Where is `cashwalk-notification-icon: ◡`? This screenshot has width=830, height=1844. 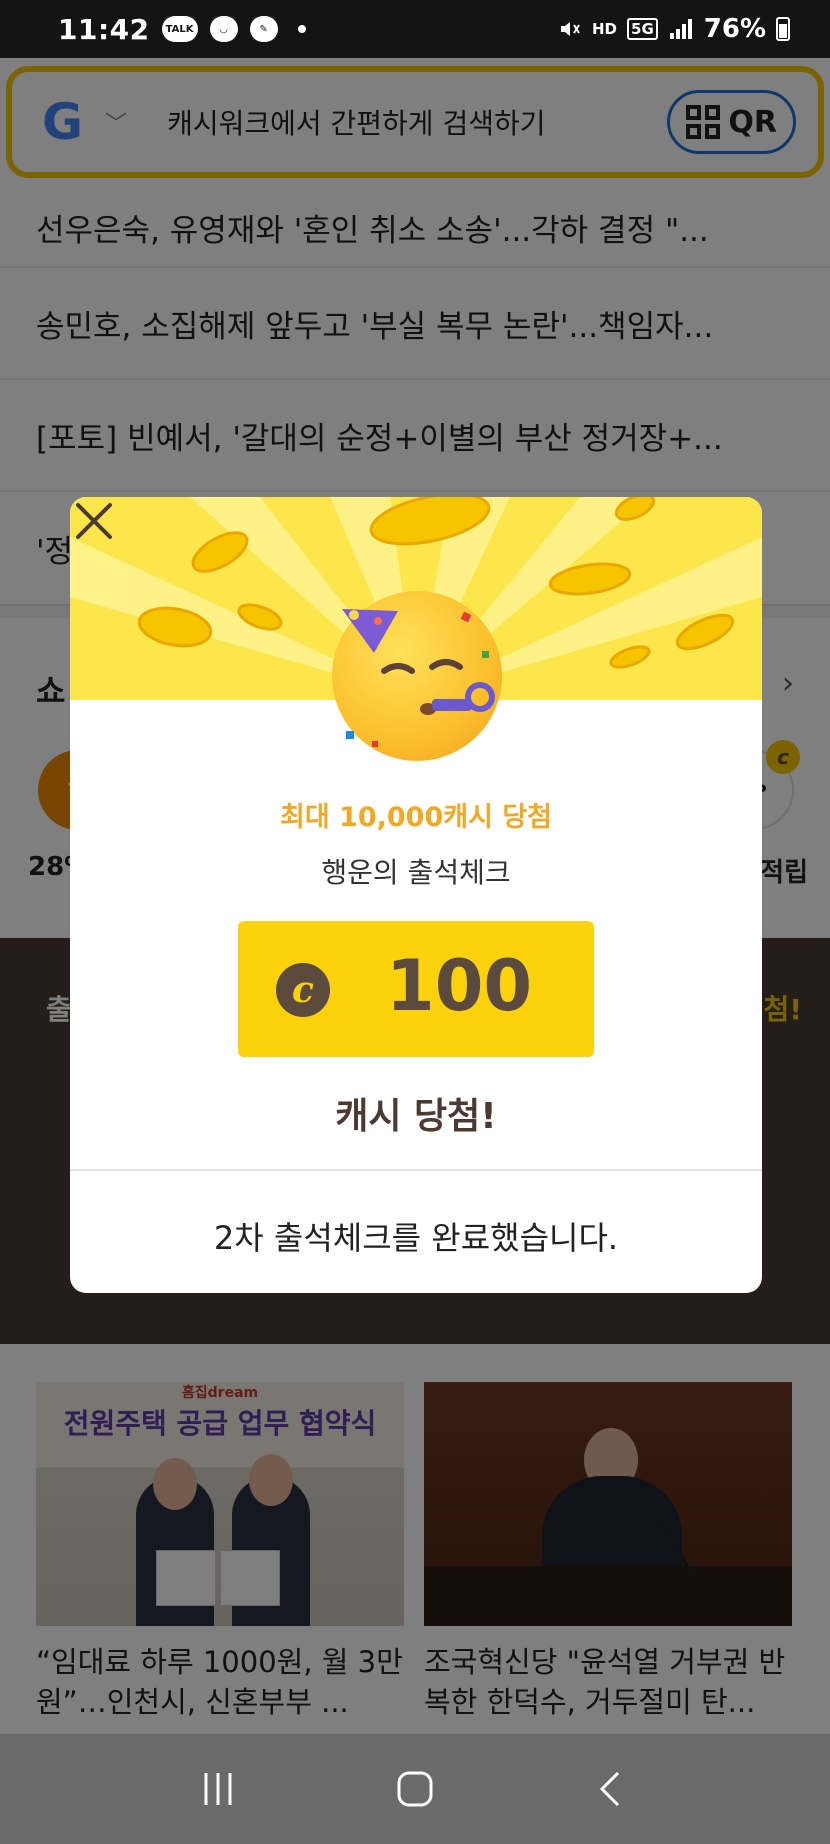 cashwalk-notification-icon: ◡ is located at coordinates (223, 29).